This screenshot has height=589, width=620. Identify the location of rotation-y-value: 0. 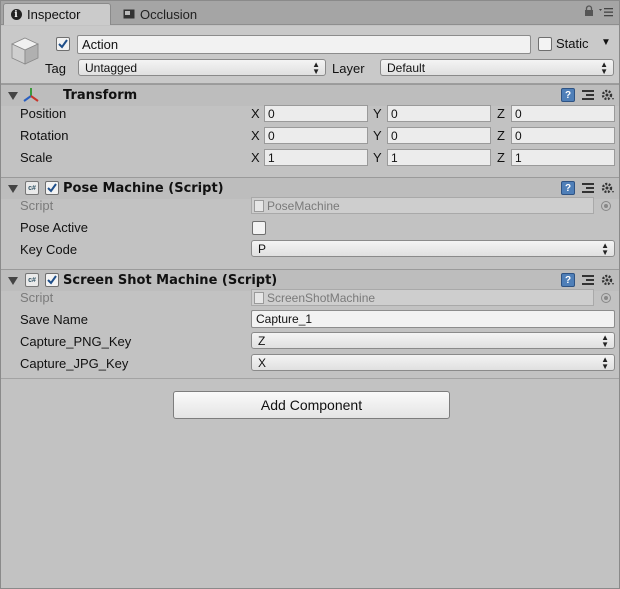
(394, 135).